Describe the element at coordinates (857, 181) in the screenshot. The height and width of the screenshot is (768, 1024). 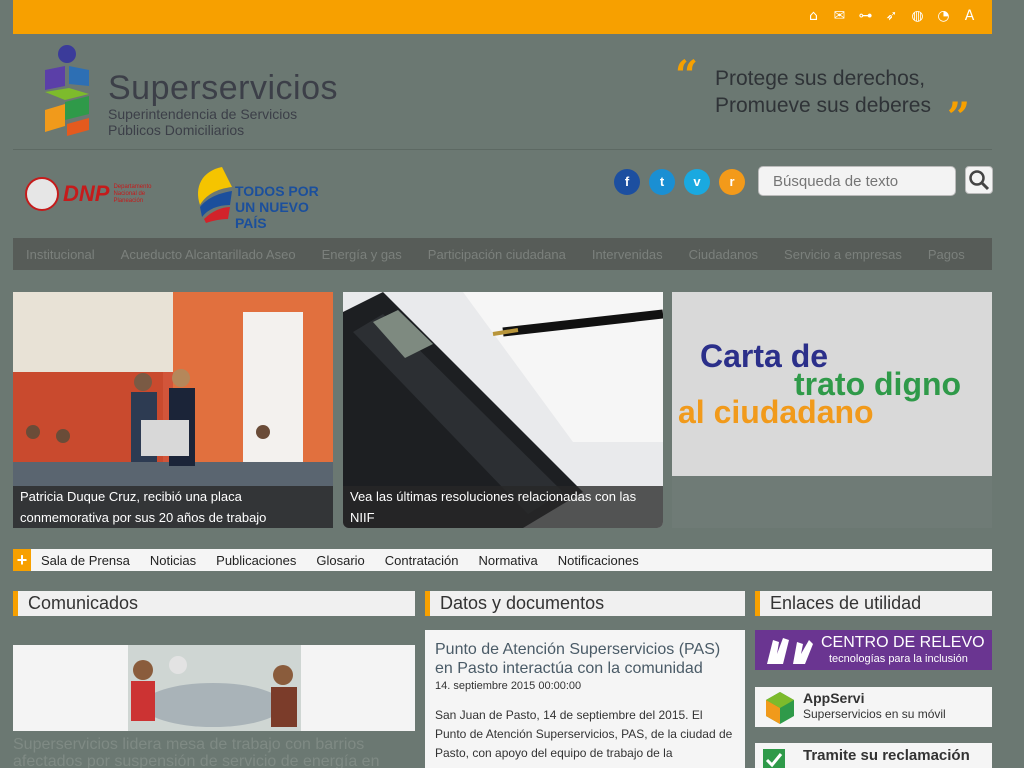
I see `search-input` at that location.